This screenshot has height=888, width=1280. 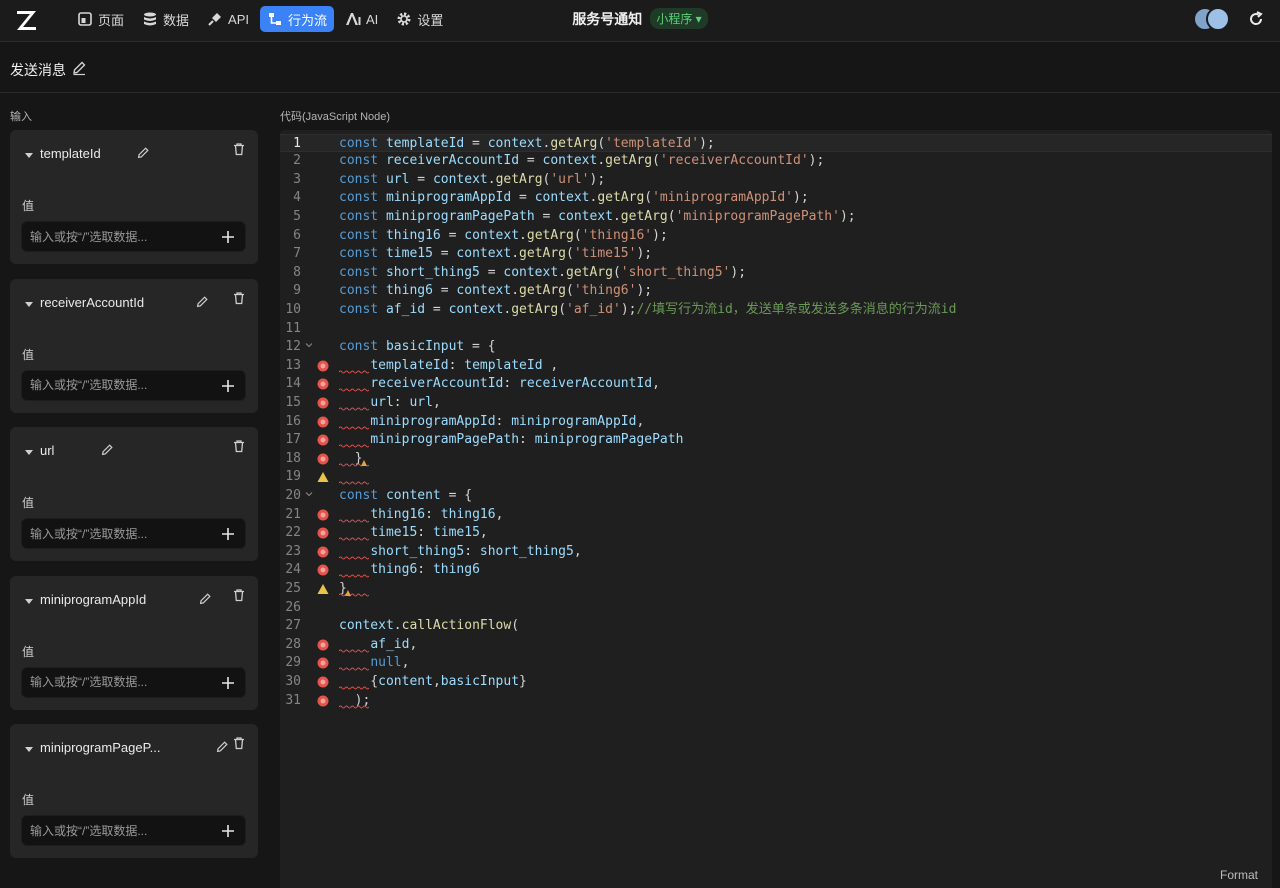 I want to click on line-number: 24, so click(x=293, y=570).